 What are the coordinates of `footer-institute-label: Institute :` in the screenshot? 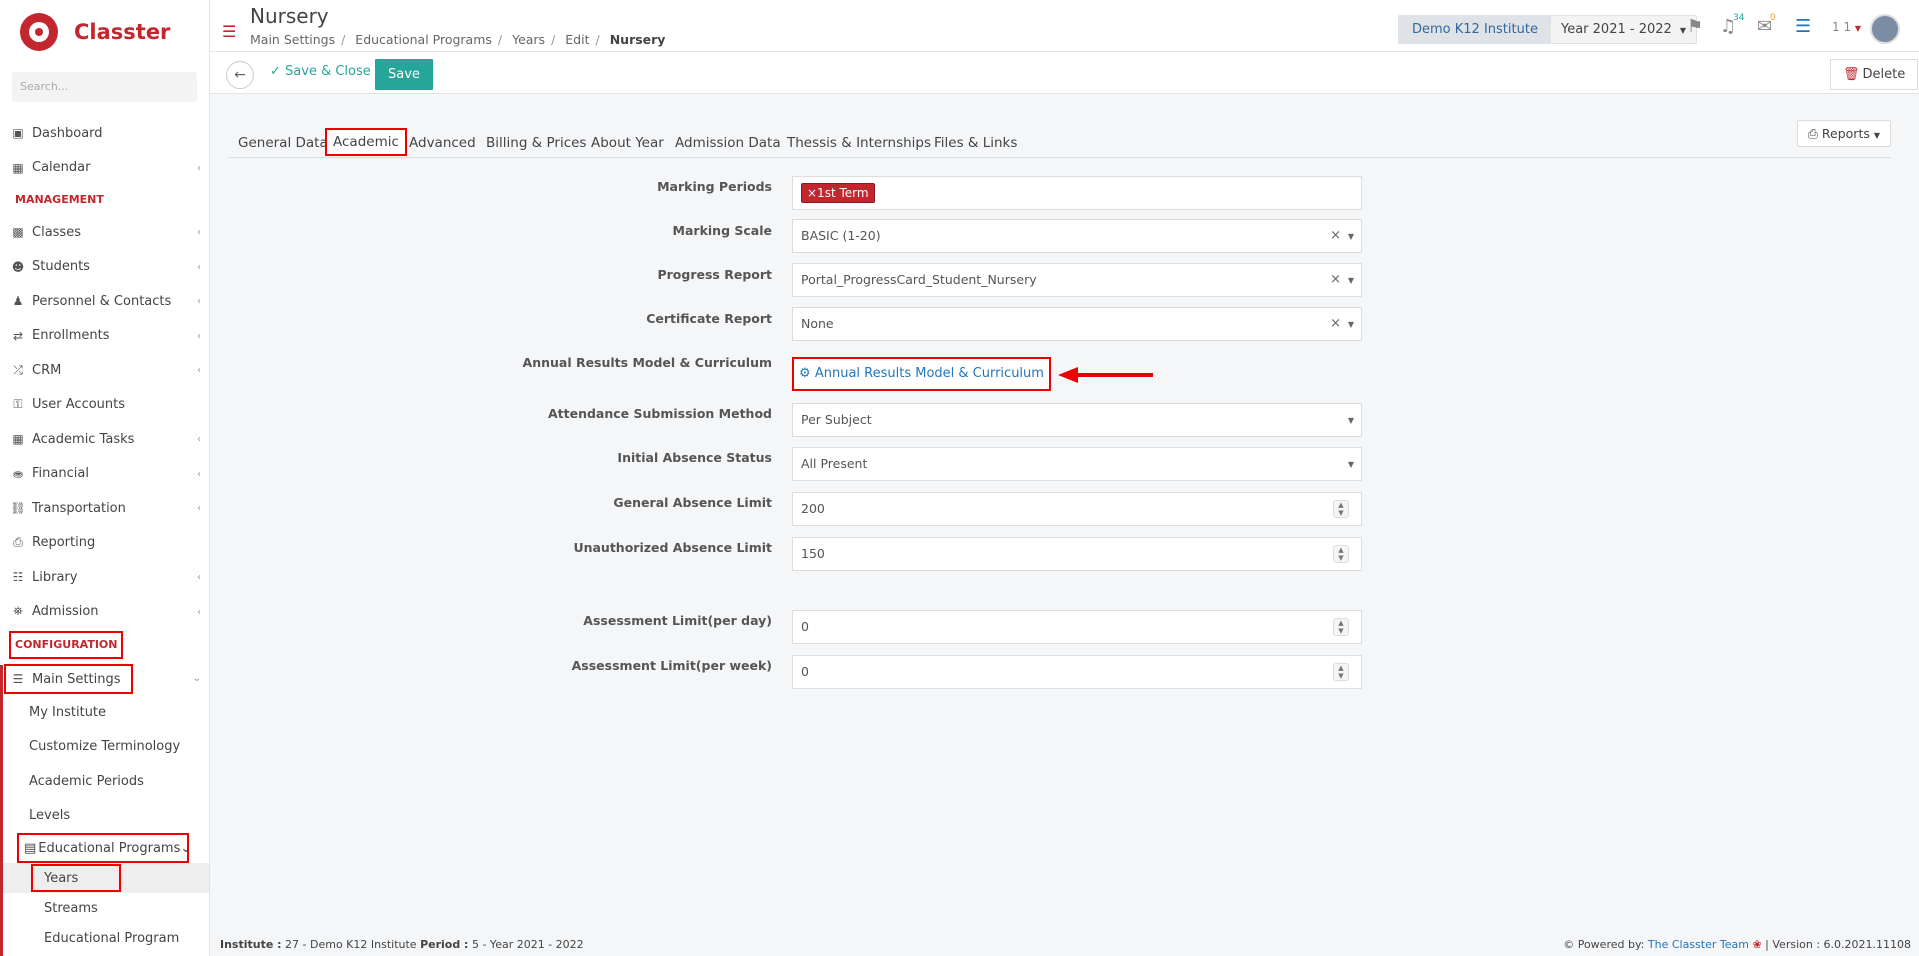 It's located at (251, 944).